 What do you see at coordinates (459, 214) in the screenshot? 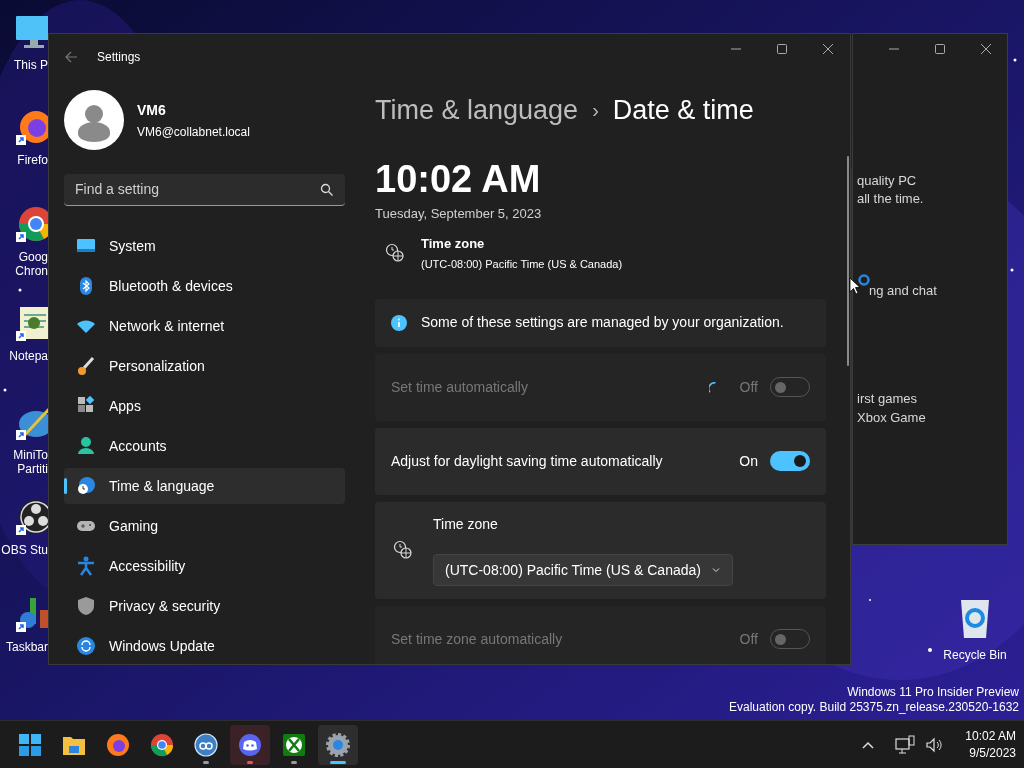
I see `current-date: Tuesday, September 5, 2023` at bounding box center [459, 214].